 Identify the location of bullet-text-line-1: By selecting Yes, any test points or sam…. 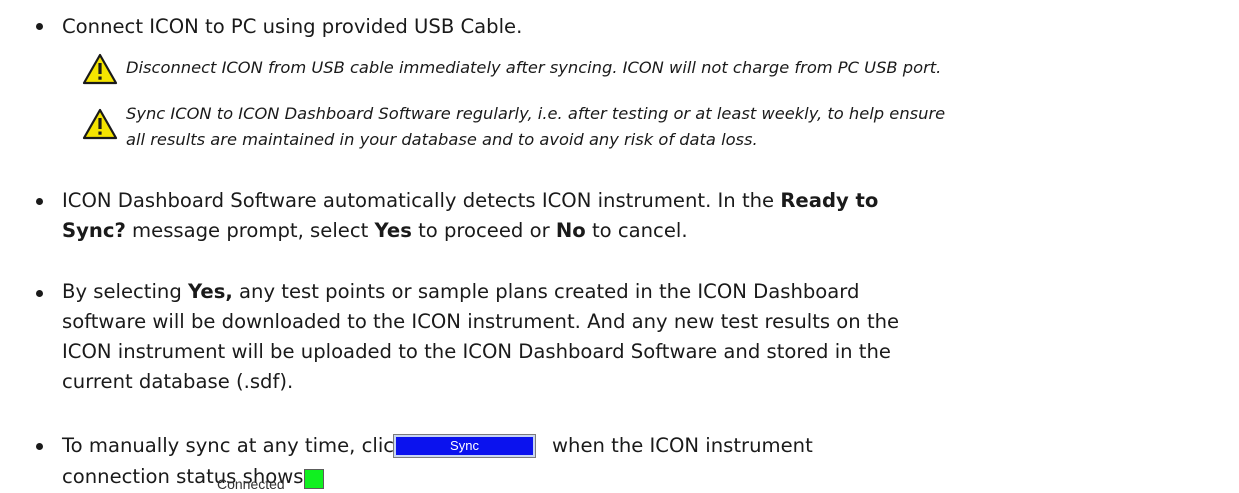
(461, 291).